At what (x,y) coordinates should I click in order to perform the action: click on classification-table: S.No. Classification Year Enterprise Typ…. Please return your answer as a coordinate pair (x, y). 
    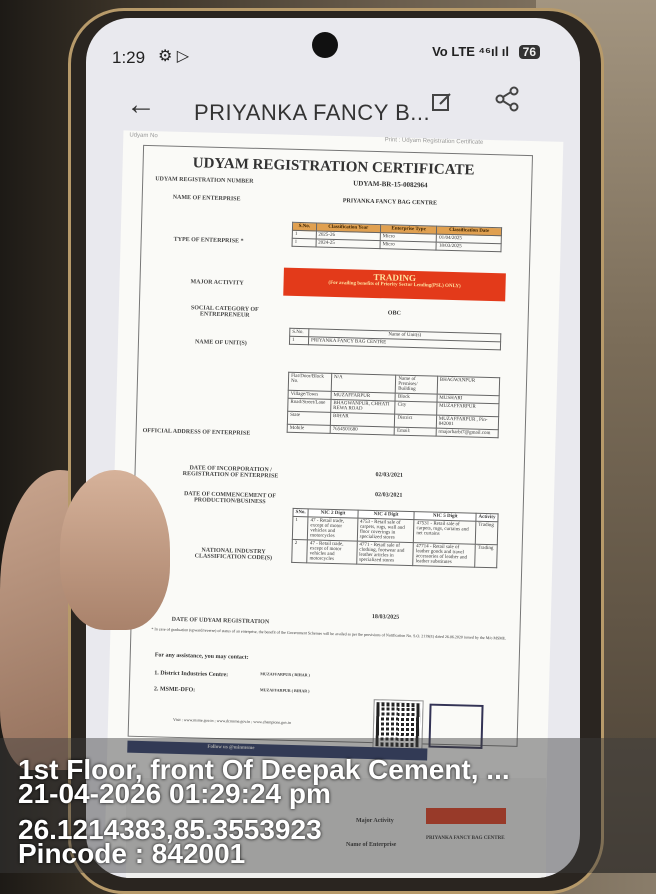
    Looking at the image, I should click on (397, 237).